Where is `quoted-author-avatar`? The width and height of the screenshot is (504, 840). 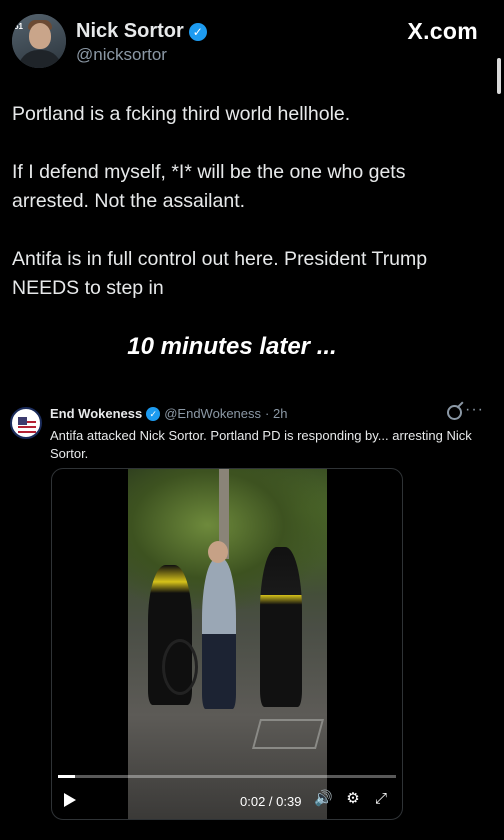 quoted-author-avatar is located at coordinates (26, 423).